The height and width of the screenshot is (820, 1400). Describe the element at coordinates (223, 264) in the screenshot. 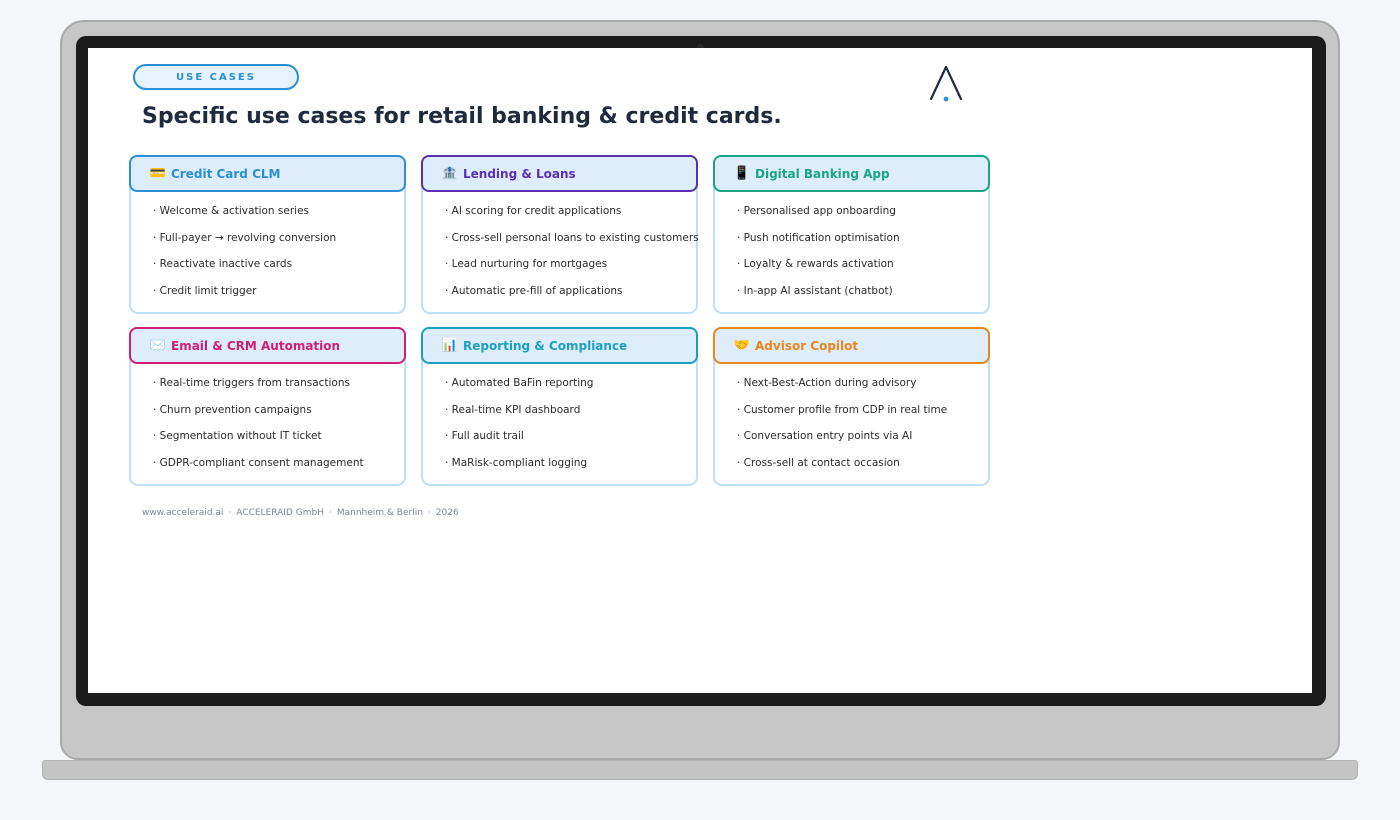

I see `list-item: · Reactivate inactive cards` at that location.